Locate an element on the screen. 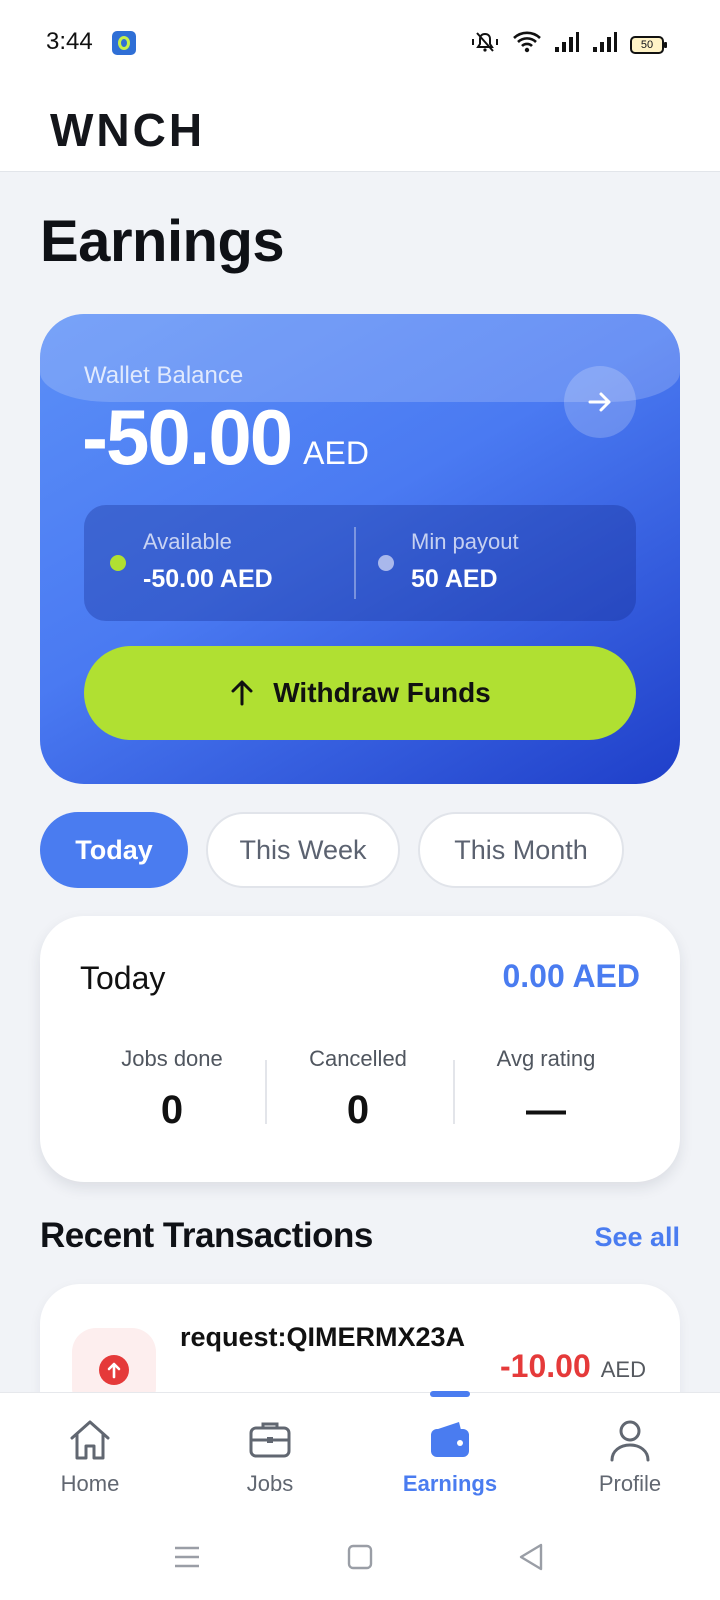 The width and height of the screenshot is (720, 1600). nav-jobs: Jobs is located at coordinates (270, 1453).